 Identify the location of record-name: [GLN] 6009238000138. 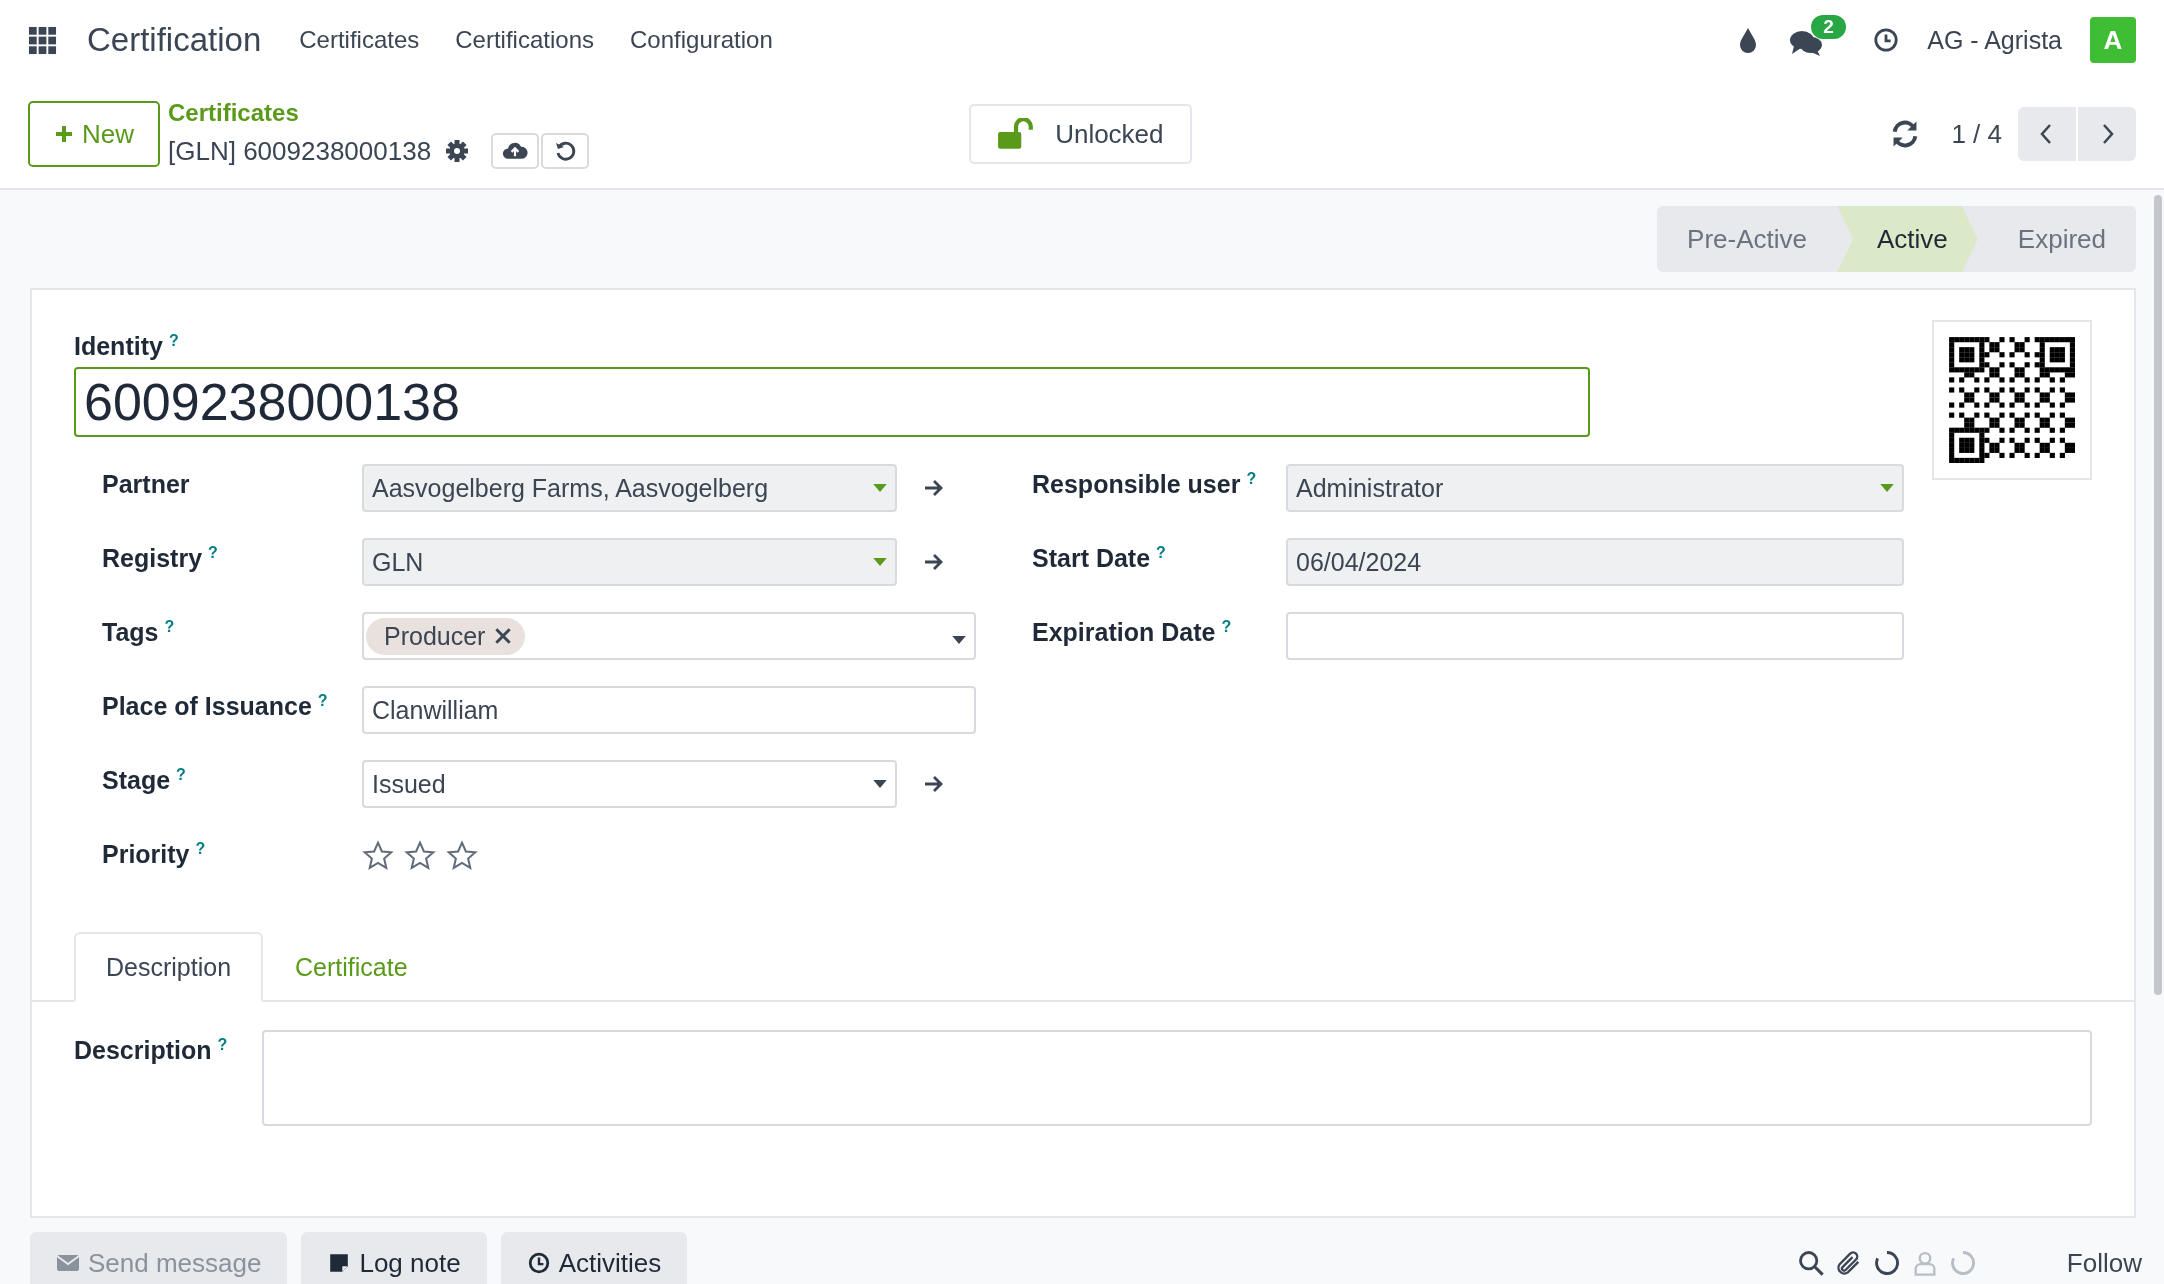
(300, 151).